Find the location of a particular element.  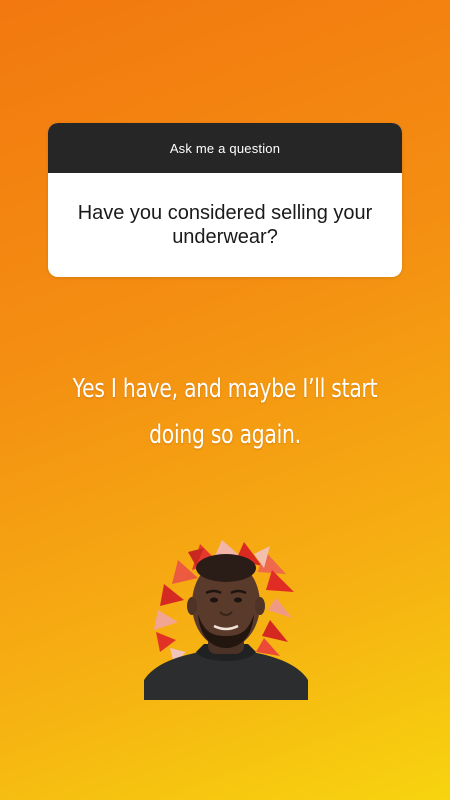

question-sticker-header: Ask me a question is located at coordinates (225, 148).